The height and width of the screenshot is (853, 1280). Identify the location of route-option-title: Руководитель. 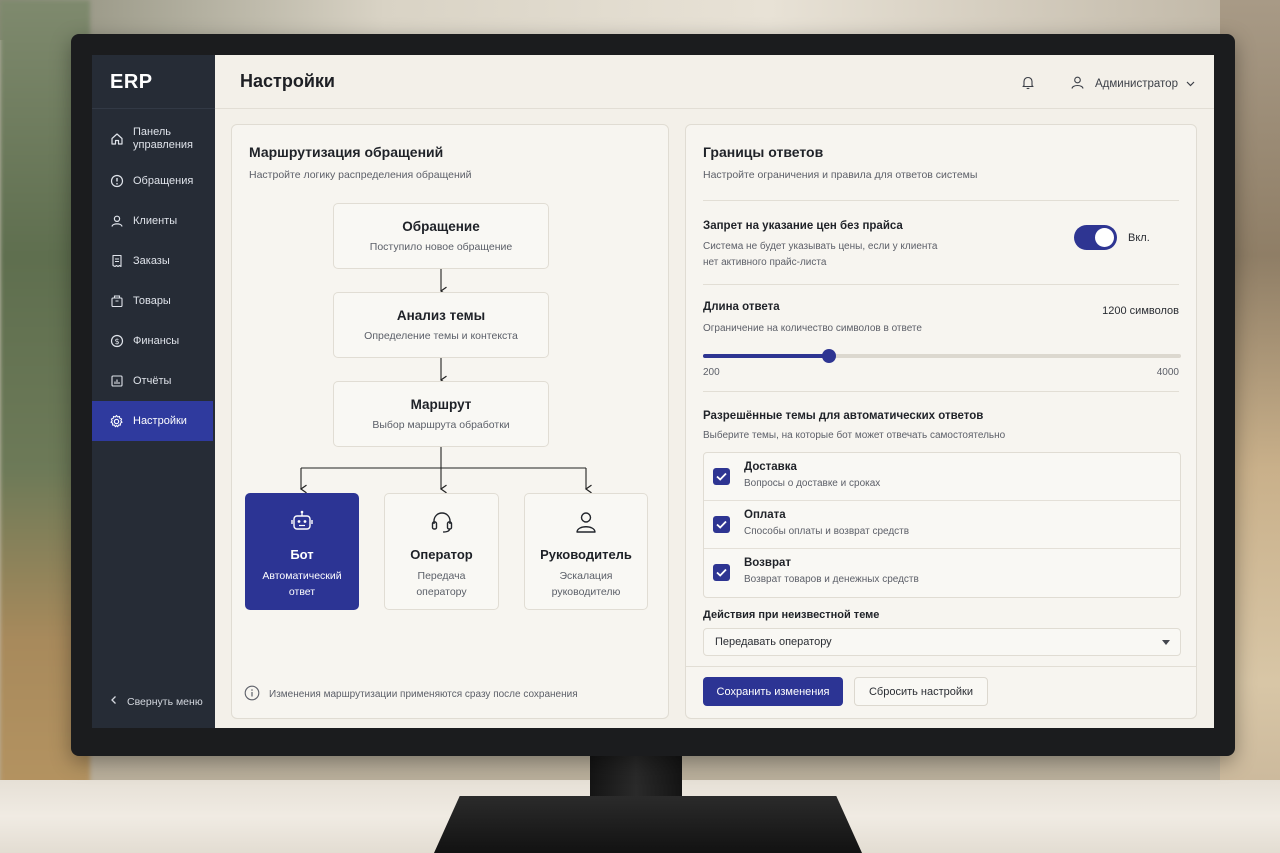
(586, 554).